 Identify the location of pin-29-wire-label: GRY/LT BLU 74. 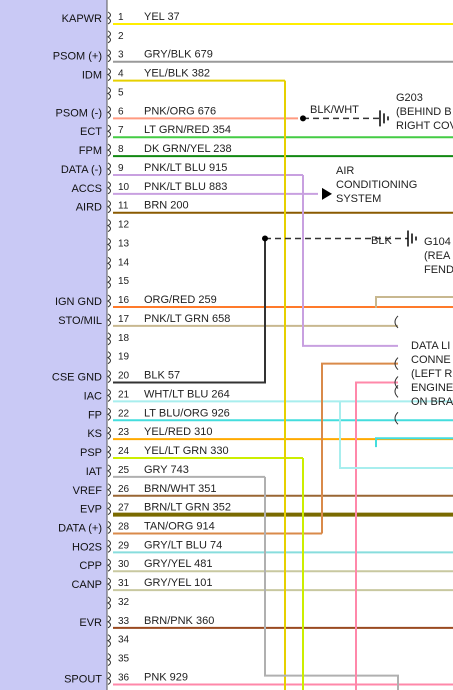
(183, 545).